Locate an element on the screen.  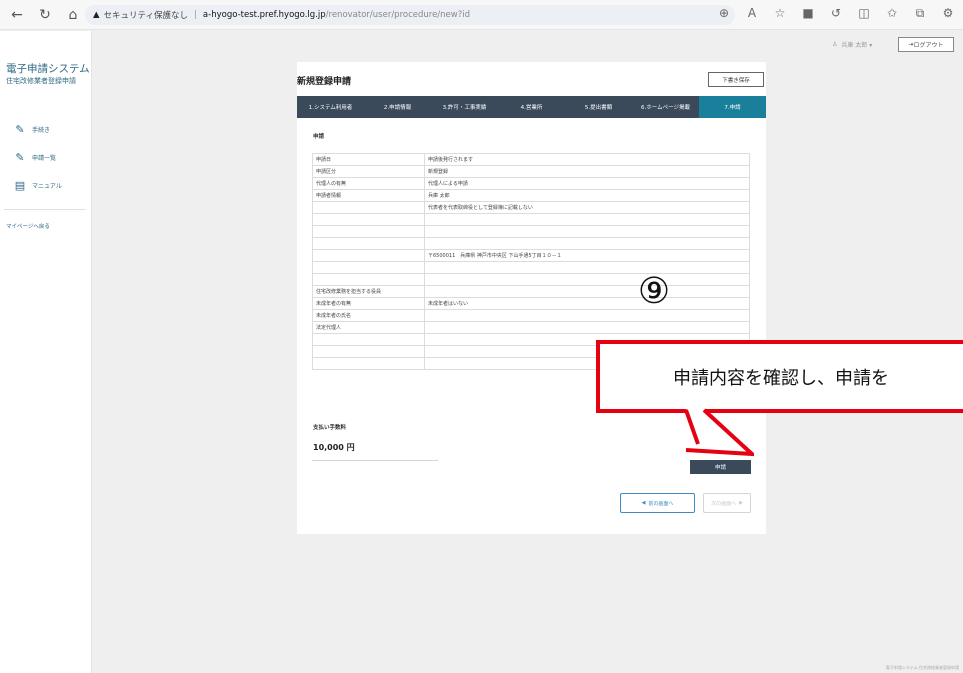
list-document-icon: ✎ is located at coordinates (20, 157).